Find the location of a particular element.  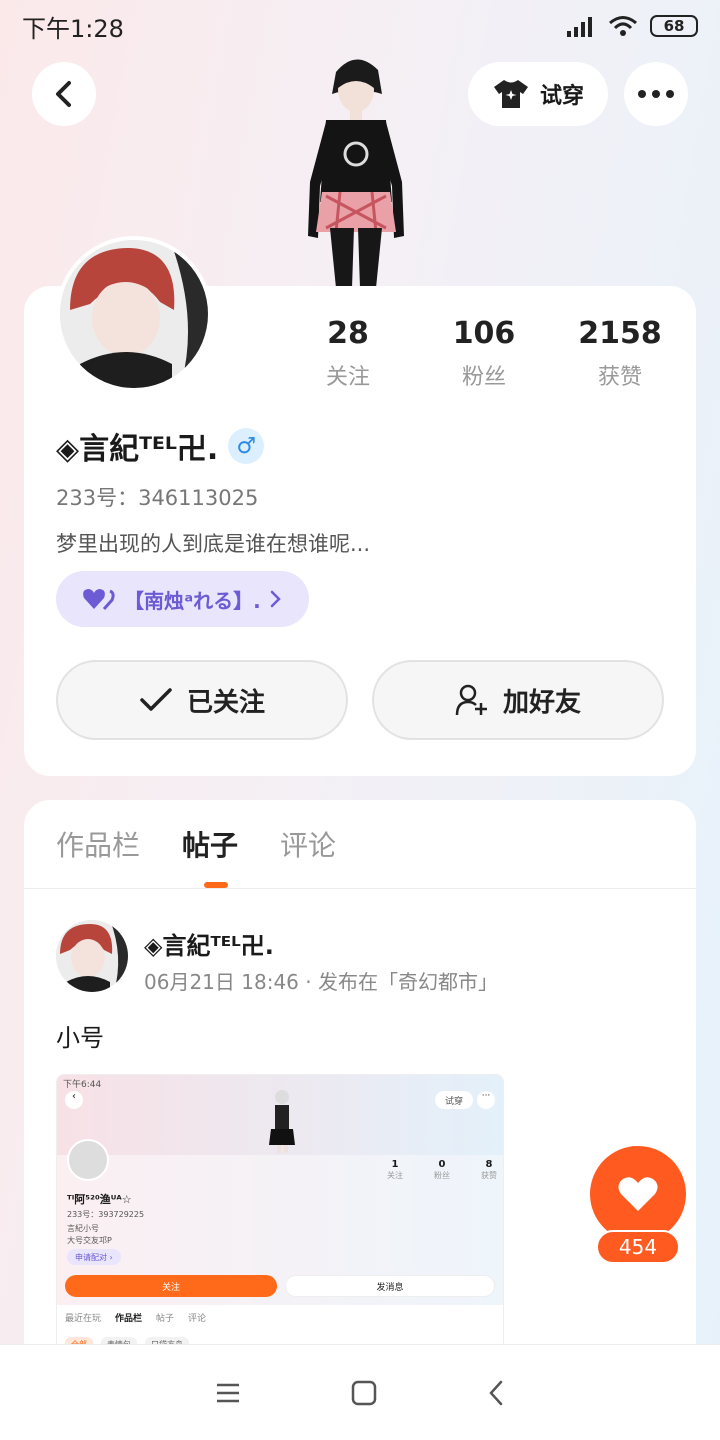

mini-avatar is located at coordinates (88, 1160).